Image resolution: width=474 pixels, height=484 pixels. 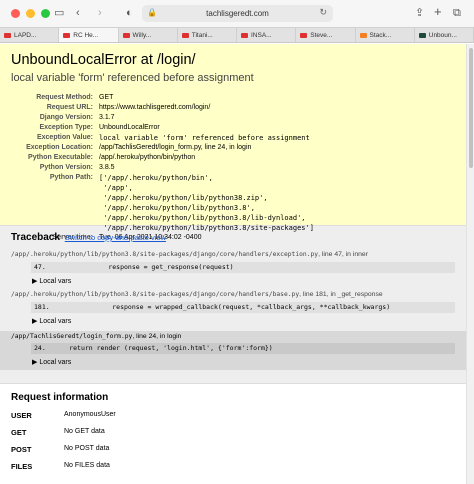 I want to click on meta-value: 3.1.7, so click(x=107, y=117).